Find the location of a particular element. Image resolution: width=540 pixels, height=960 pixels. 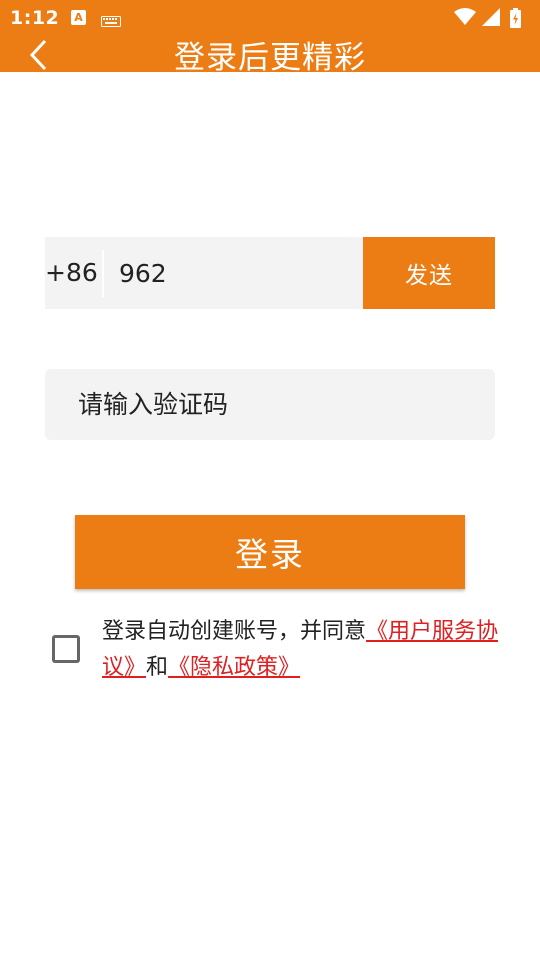

agreement-prefix: 登录自动创建账号，并同意 is located at coordinates (234, 631).